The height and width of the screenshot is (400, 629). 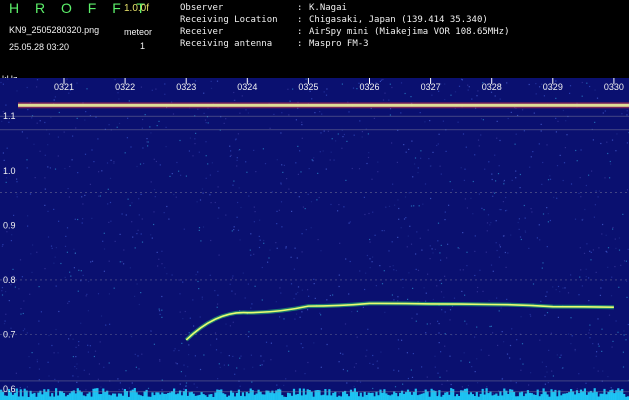 I want to click on app-version: 1.0.0f, so click(x=137, y=8).